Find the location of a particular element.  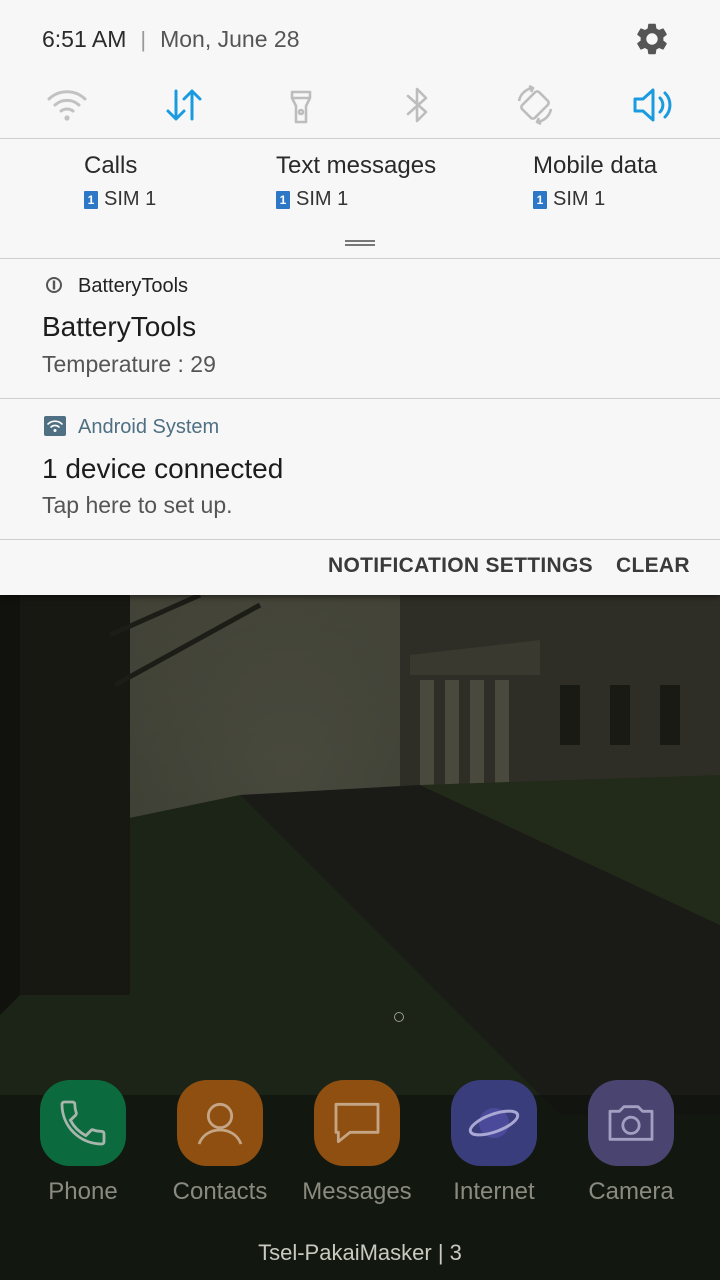

sim-calls-value: SIM 1 is located at coordinates (130, 199).